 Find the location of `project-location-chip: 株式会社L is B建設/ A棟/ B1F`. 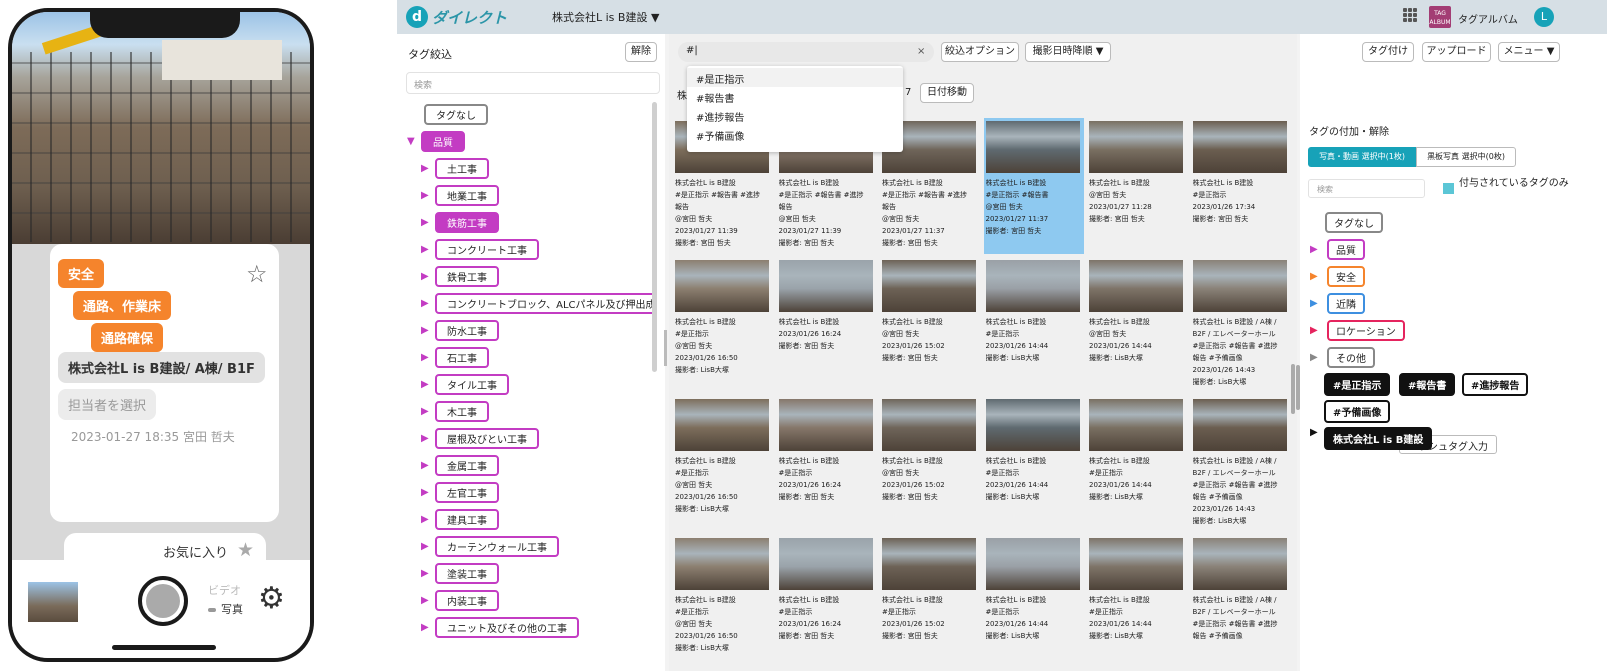

project-location-chip: 株式会社L is B建設/ A棟/ B1F is located at coordinates (161, 367).